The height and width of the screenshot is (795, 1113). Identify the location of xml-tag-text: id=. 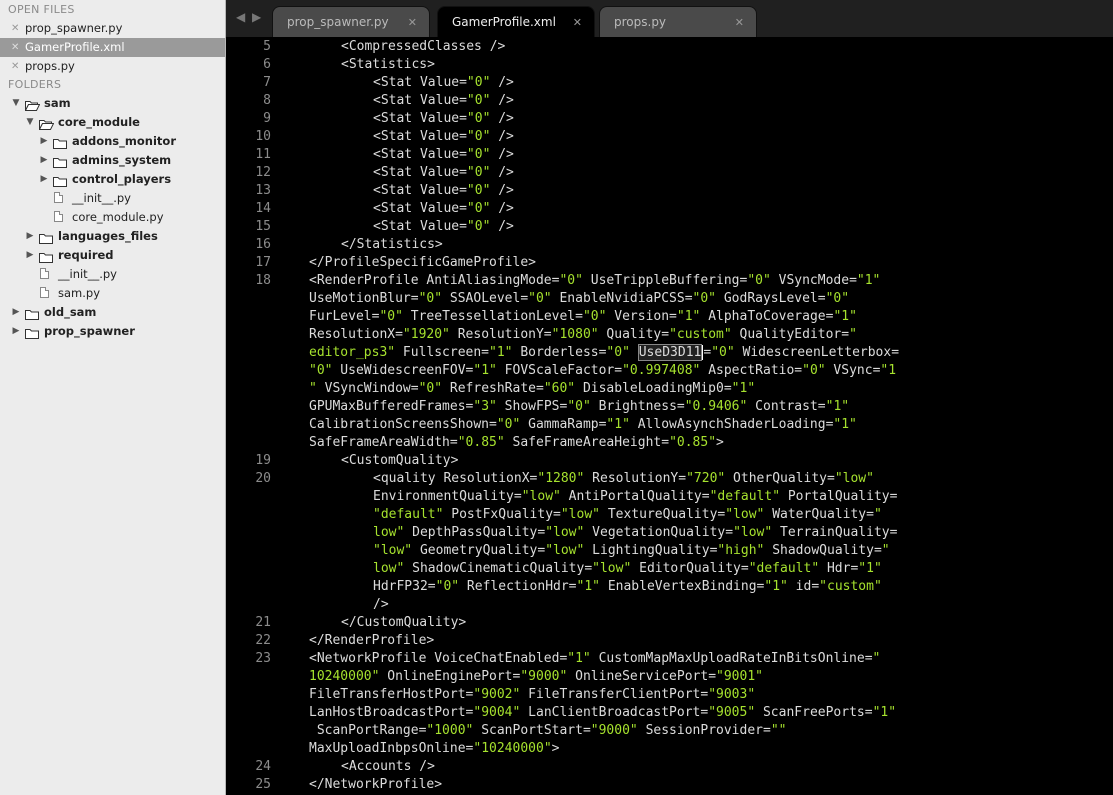
(803, 586).